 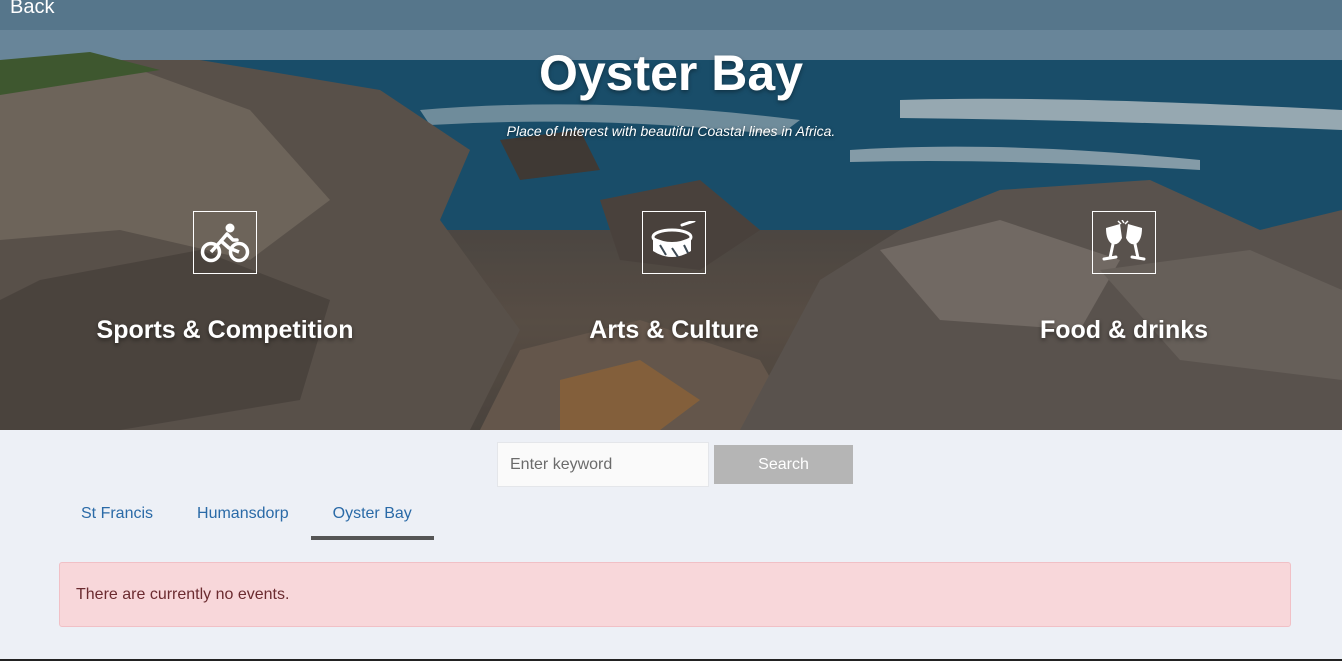 What do you see at coordinates (675, 594) in the screenshot?
I see `no-events-alert: There are currently no events.` at bounding box center [675, 594].